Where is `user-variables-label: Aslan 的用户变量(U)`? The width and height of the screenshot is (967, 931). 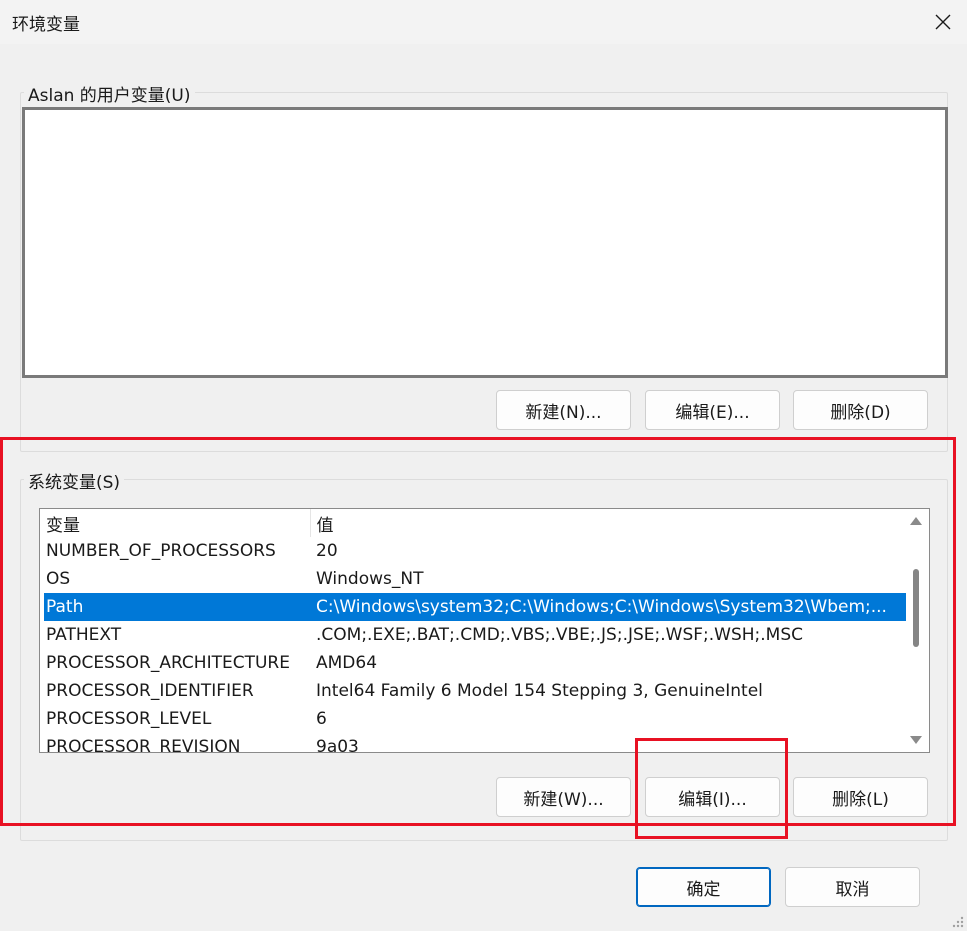
user-variables-label: Aslan 的用户变量(U) is located at coordinates (109, 93).